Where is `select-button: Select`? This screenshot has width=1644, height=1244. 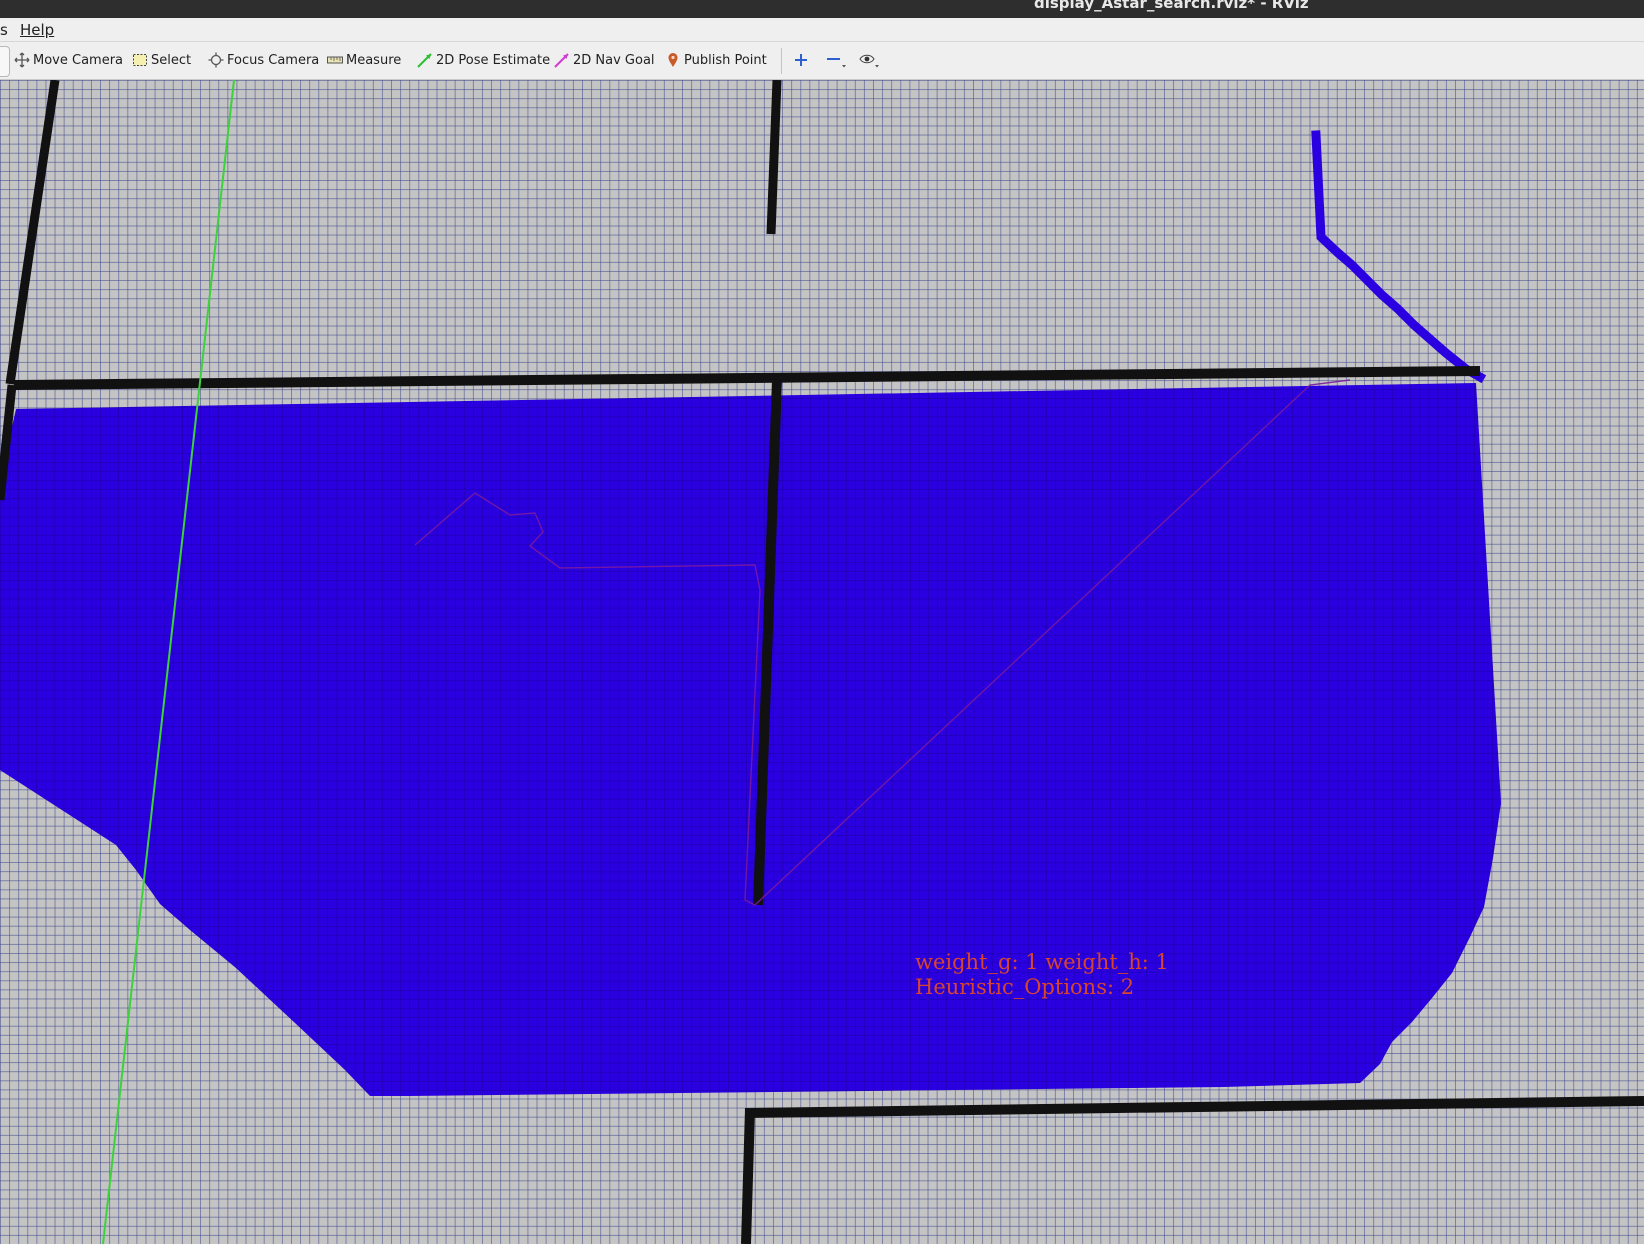 select-button: Select is located at coordinates (161, 60).